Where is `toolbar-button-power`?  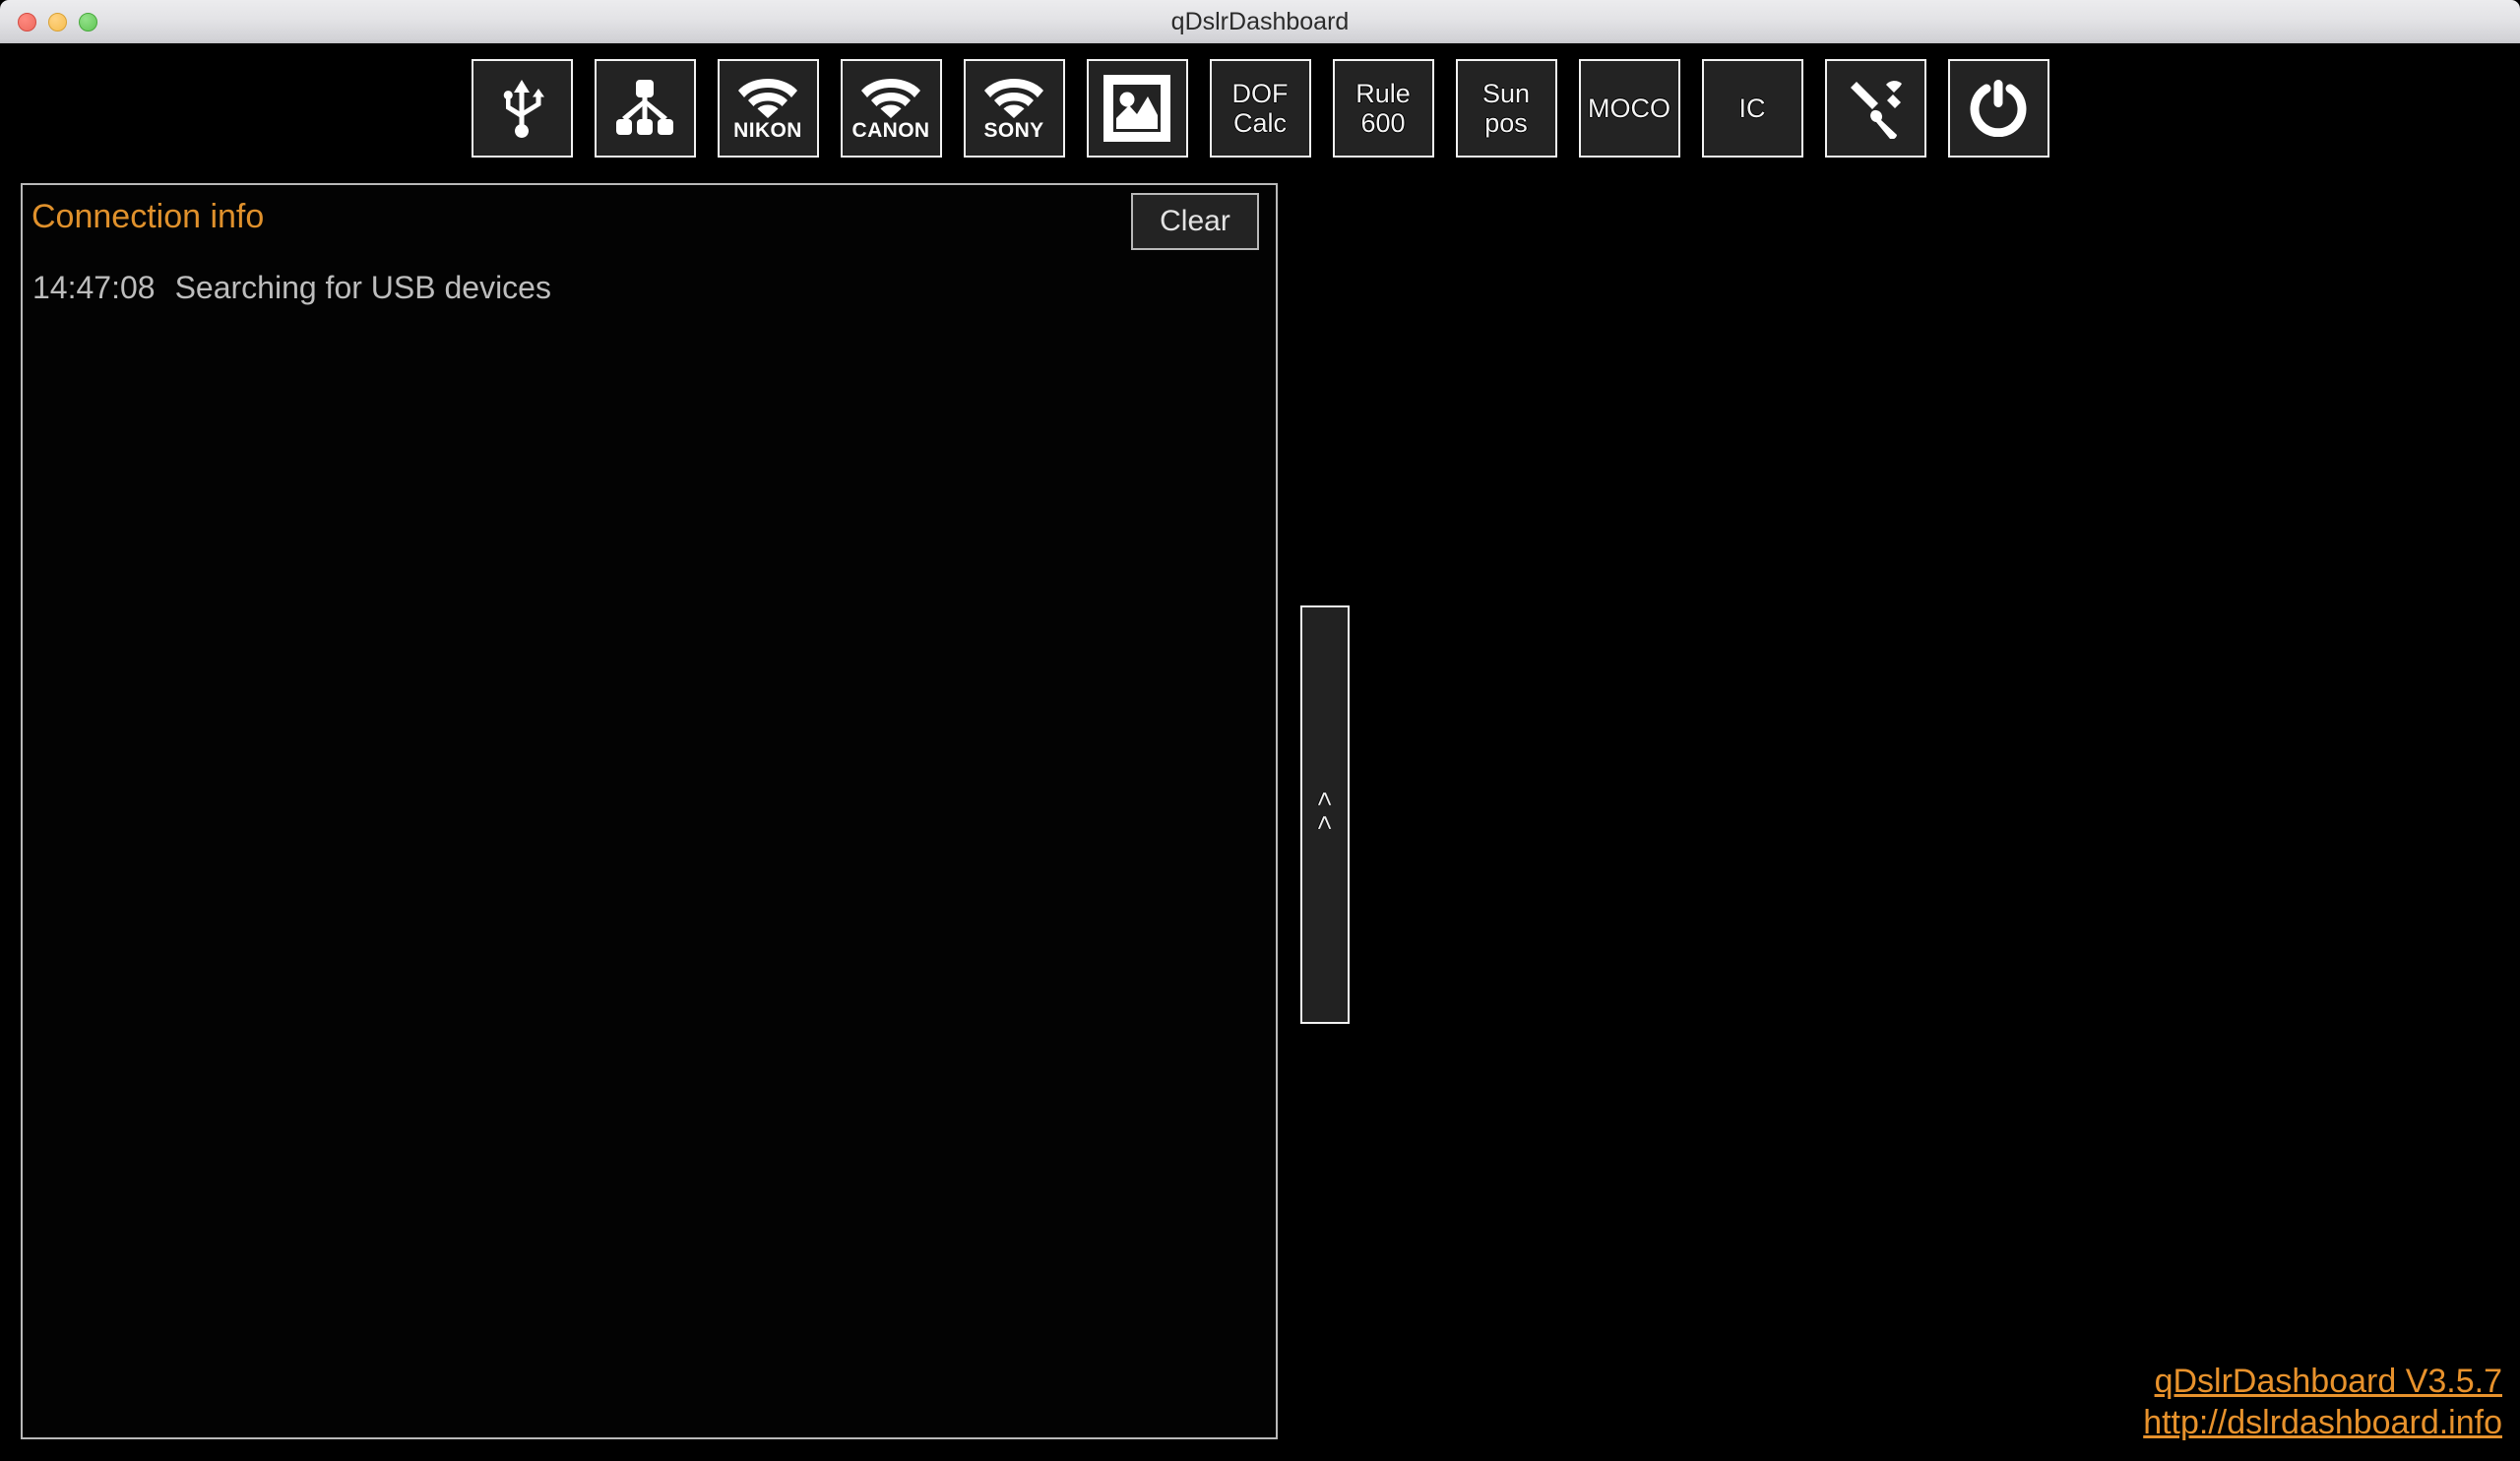
toolbar-button-power is located at coordinates (1998, 108).